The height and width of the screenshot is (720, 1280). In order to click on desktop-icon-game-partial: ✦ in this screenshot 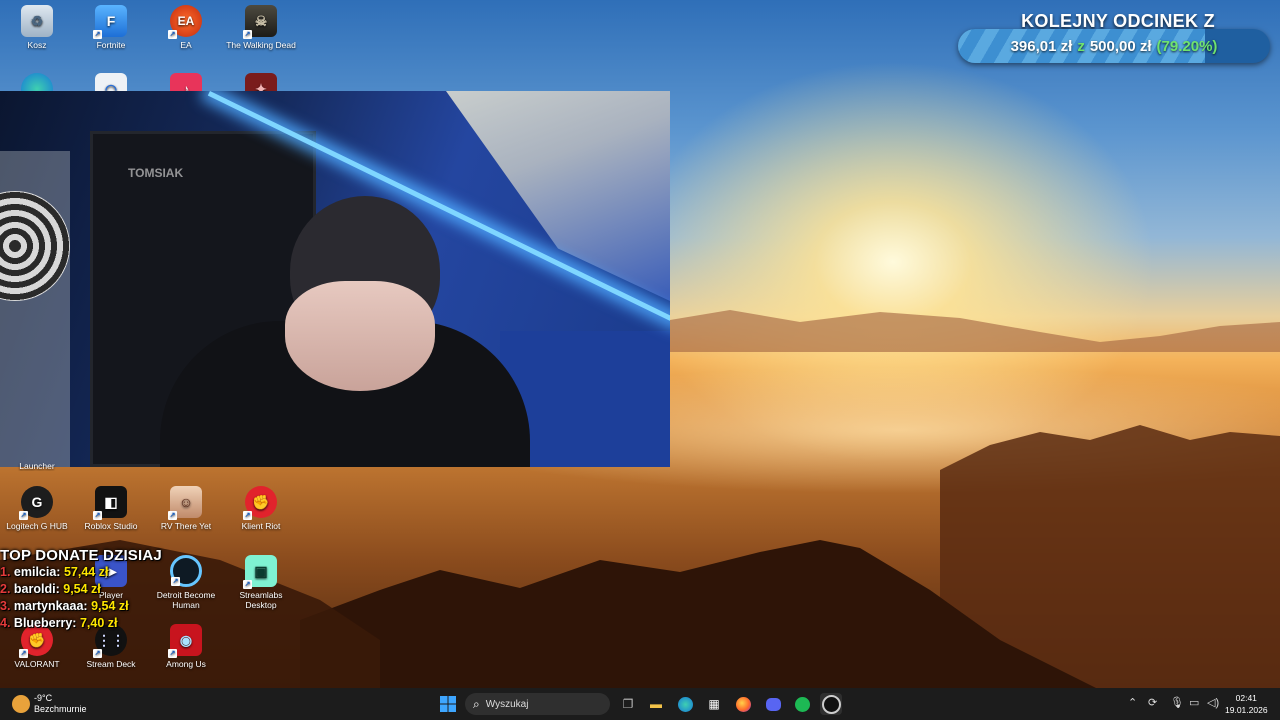, I will do `click(261, 82)`.